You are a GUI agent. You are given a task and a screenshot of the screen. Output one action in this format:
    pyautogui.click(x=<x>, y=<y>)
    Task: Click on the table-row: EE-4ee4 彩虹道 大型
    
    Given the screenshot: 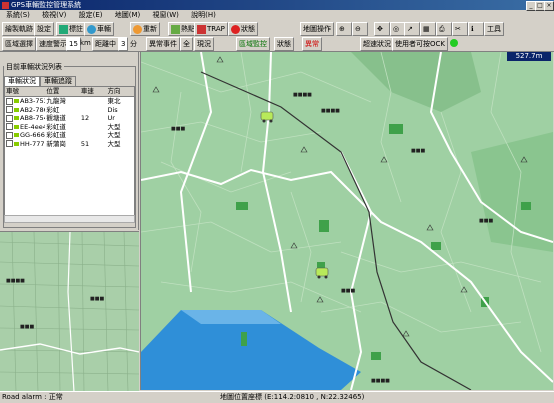 What is the action you would take?
    pyautogui.click(x=69, y=127)
    